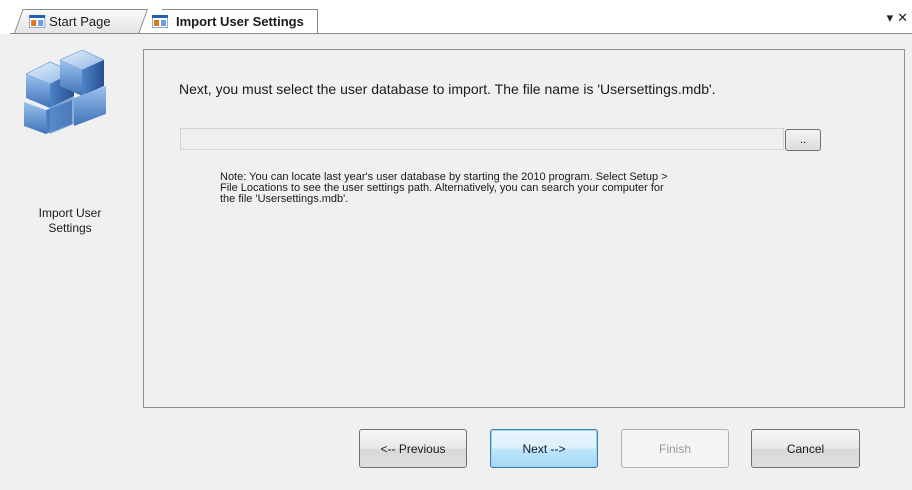 This screenshot has width=912, height=490. I want to click on sidebar-label-line2: Settings, so click(70, 228).